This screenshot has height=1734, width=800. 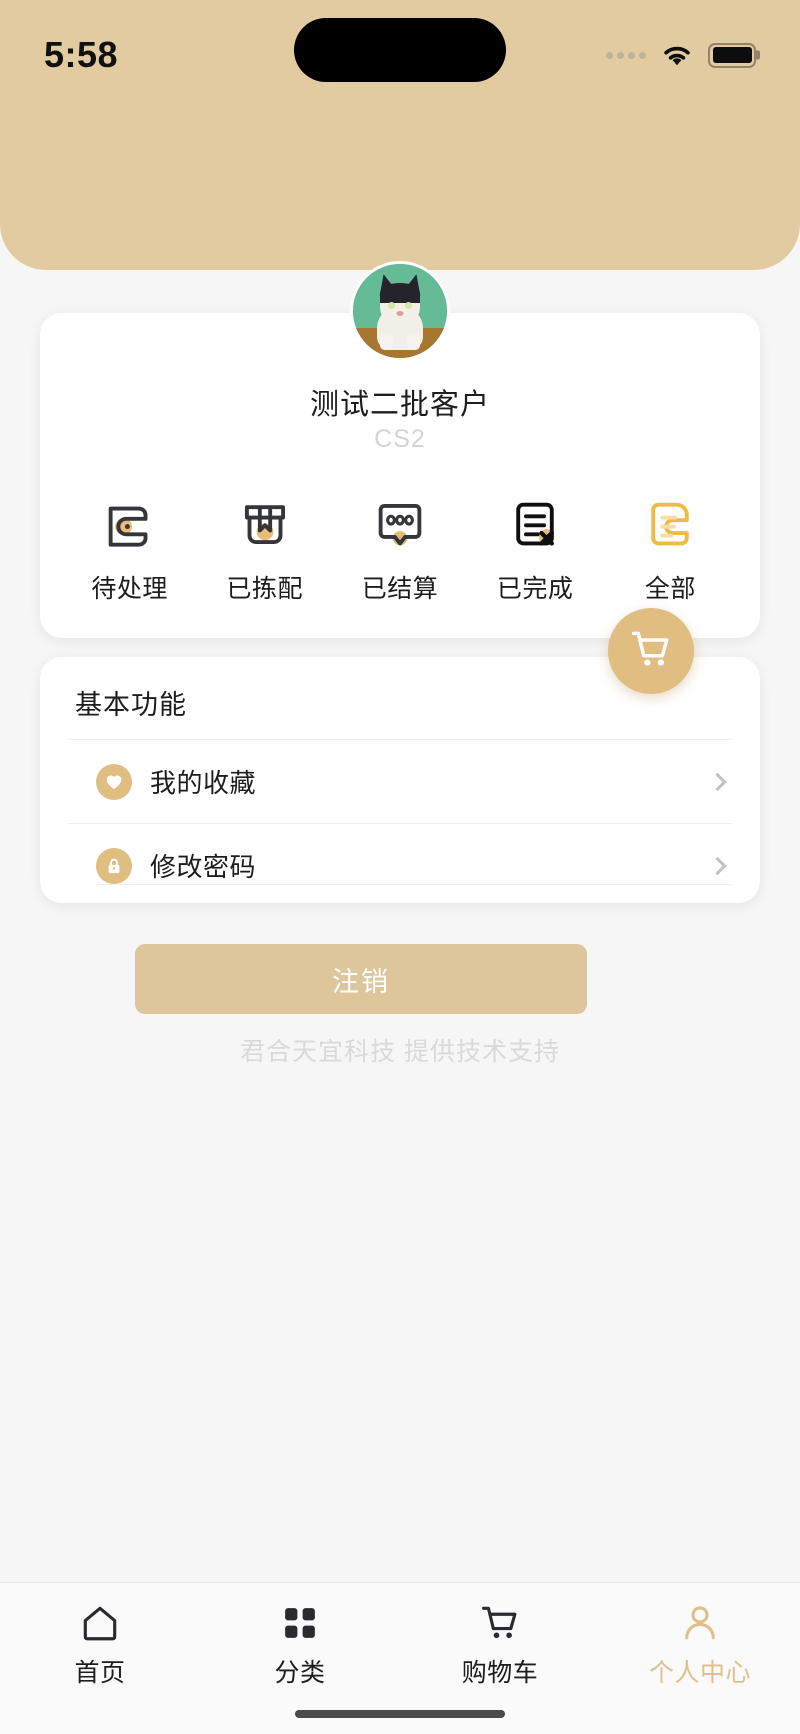 I want to click on bottom-tab-bar: 首页 分类 购物车 个人中心, so click(x=400, y=1658).